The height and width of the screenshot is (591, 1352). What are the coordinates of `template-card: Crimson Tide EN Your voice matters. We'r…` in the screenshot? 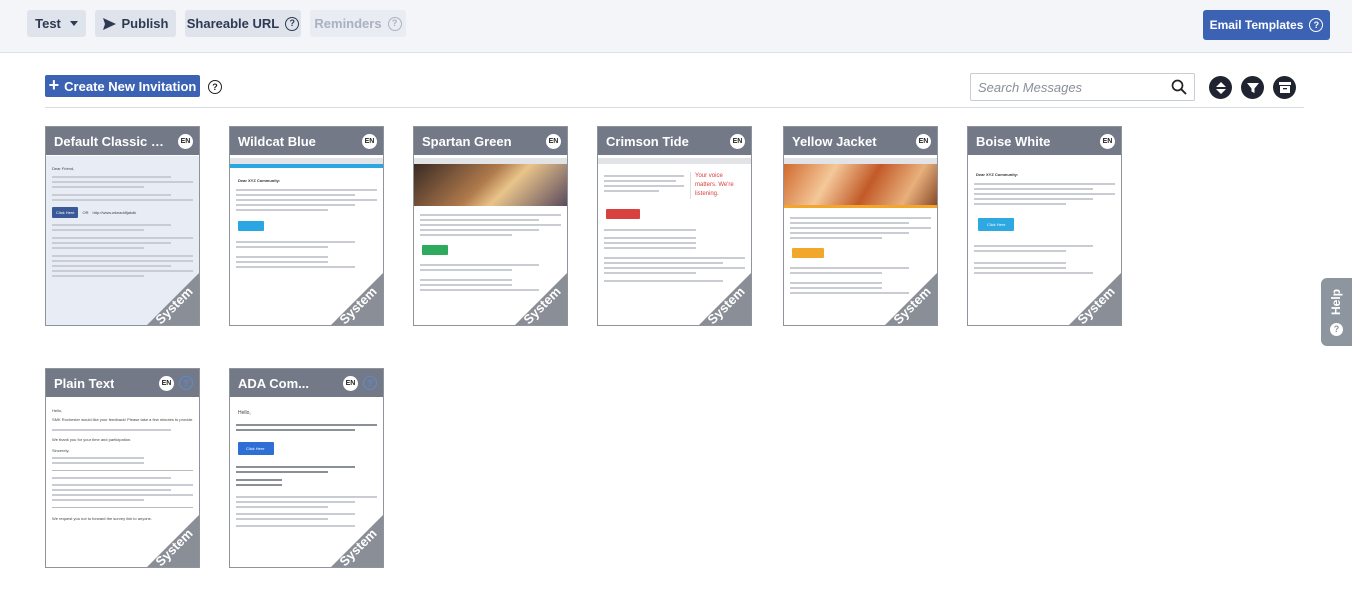 It's located at (674, 226).